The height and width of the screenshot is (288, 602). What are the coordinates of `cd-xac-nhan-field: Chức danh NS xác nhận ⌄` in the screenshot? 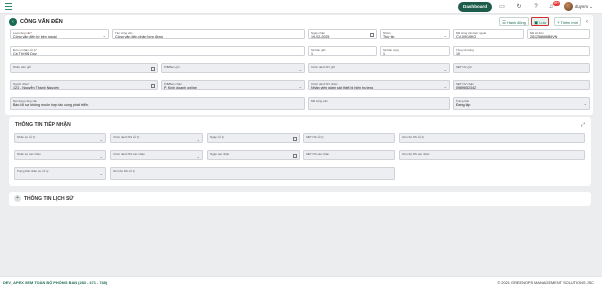 It's located at (156, 155).